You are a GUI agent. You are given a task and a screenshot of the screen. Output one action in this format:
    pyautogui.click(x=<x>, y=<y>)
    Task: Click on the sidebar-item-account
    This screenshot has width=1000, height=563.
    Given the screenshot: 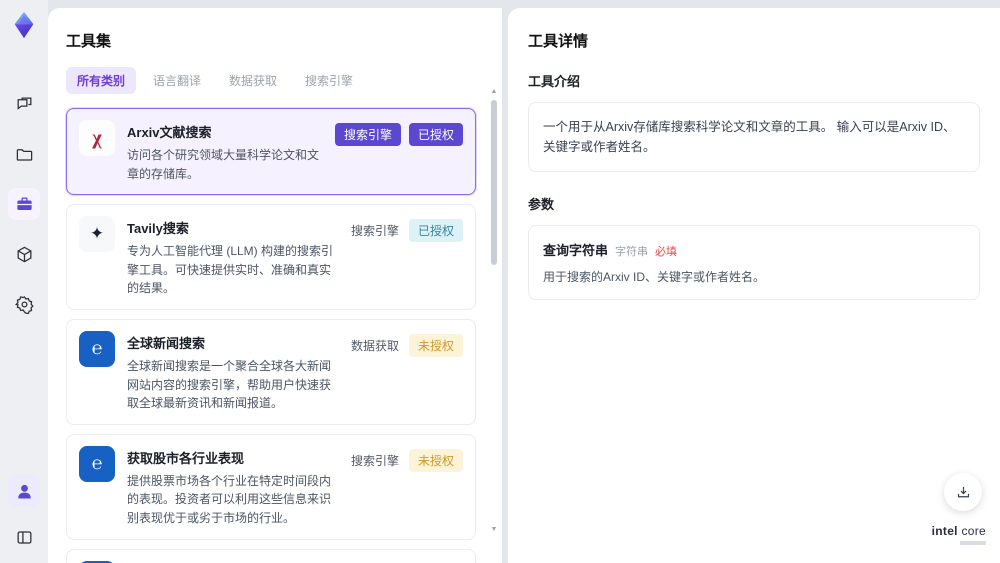 What is the action you would take?
    pyautogui.click(x=24, y=491)
    